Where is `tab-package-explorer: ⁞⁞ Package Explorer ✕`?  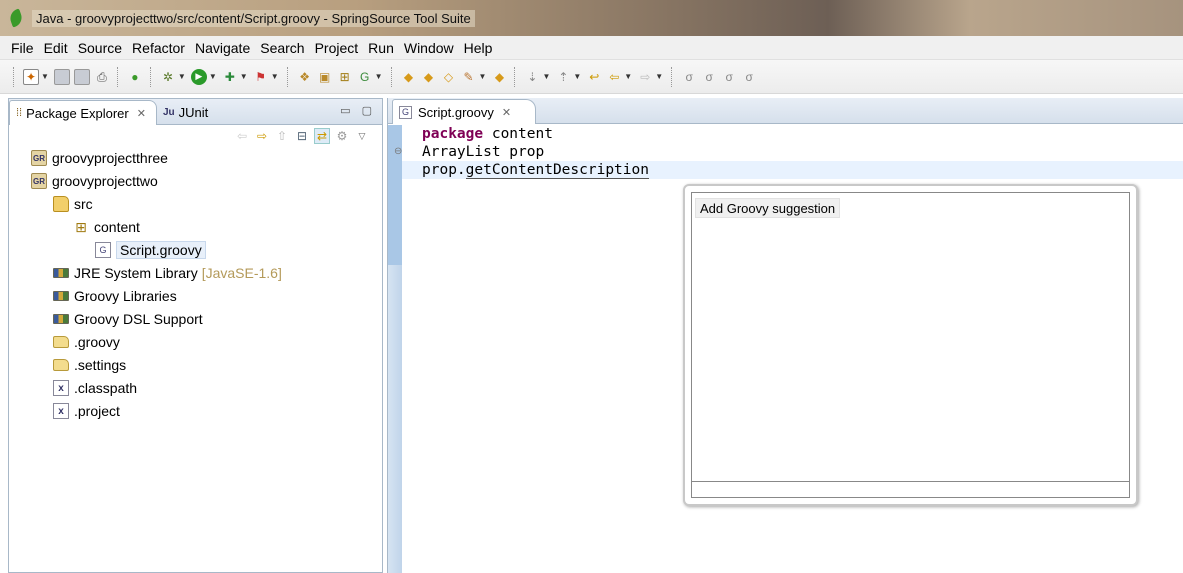 tab-package-explorer: ⁞⁞ Package Explorer ✕ is located at coordinates (83, 112).